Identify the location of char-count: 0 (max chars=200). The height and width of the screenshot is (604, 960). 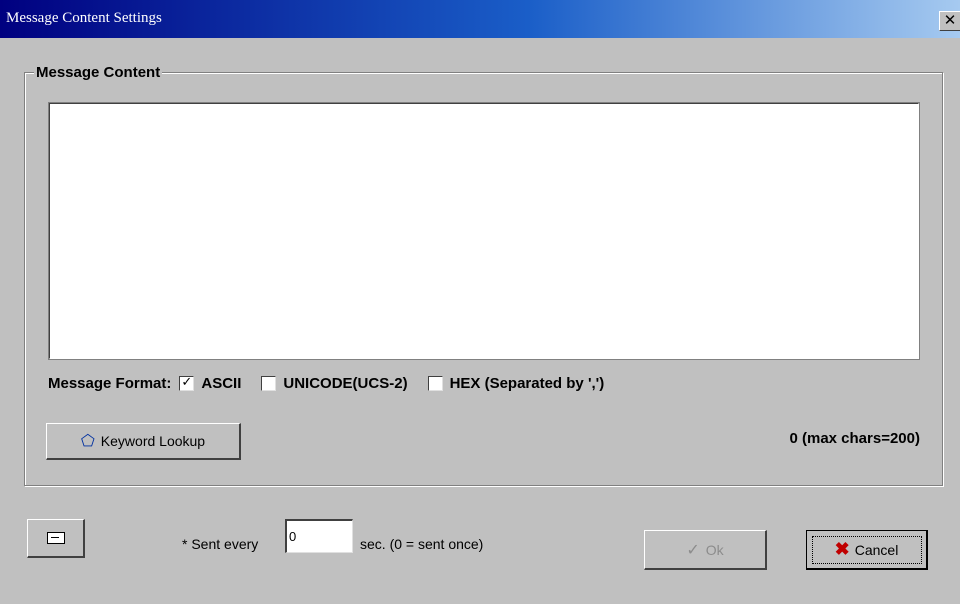
(854, 438).